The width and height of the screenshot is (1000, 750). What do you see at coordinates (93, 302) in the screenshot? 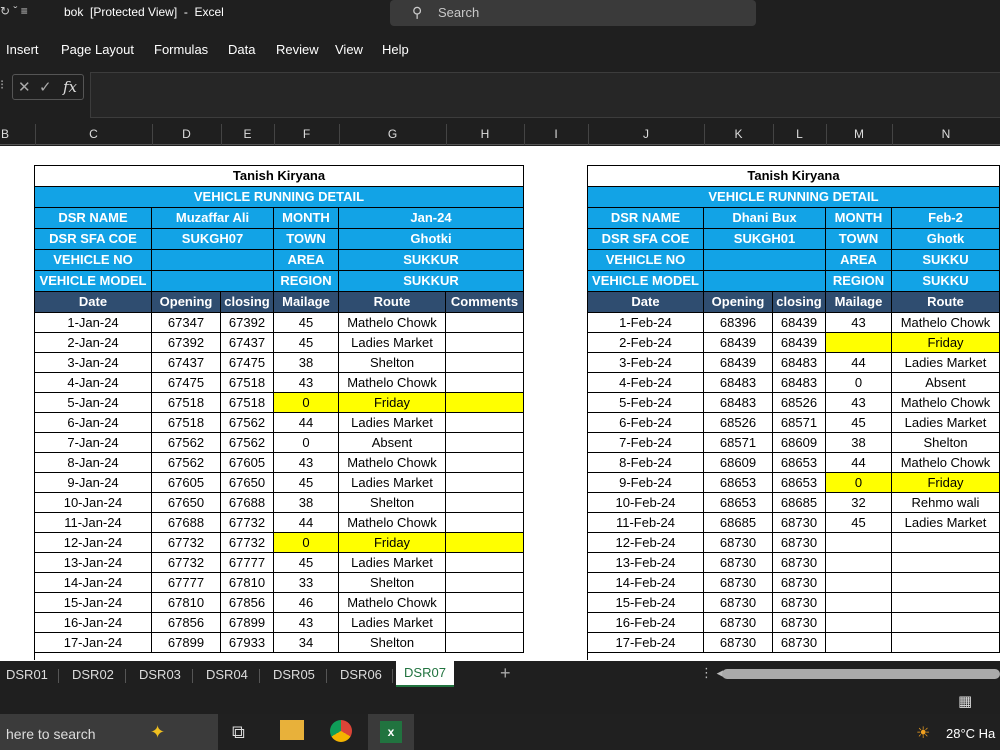
I see `left_block-header-date: Date` at bounding box center [93, 302].